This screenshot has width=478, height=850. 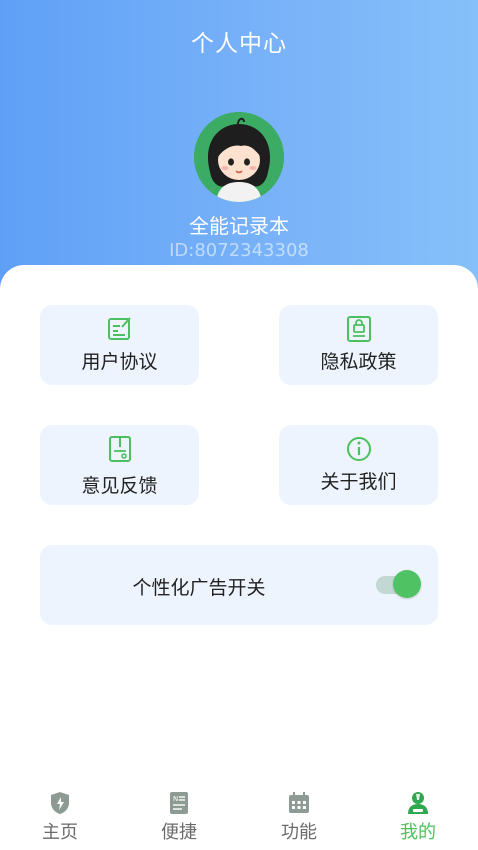 What do you see at coordinates (179, 803) in the screenshot?
I see `notes-icon: N` at bounding box center [179, 803].